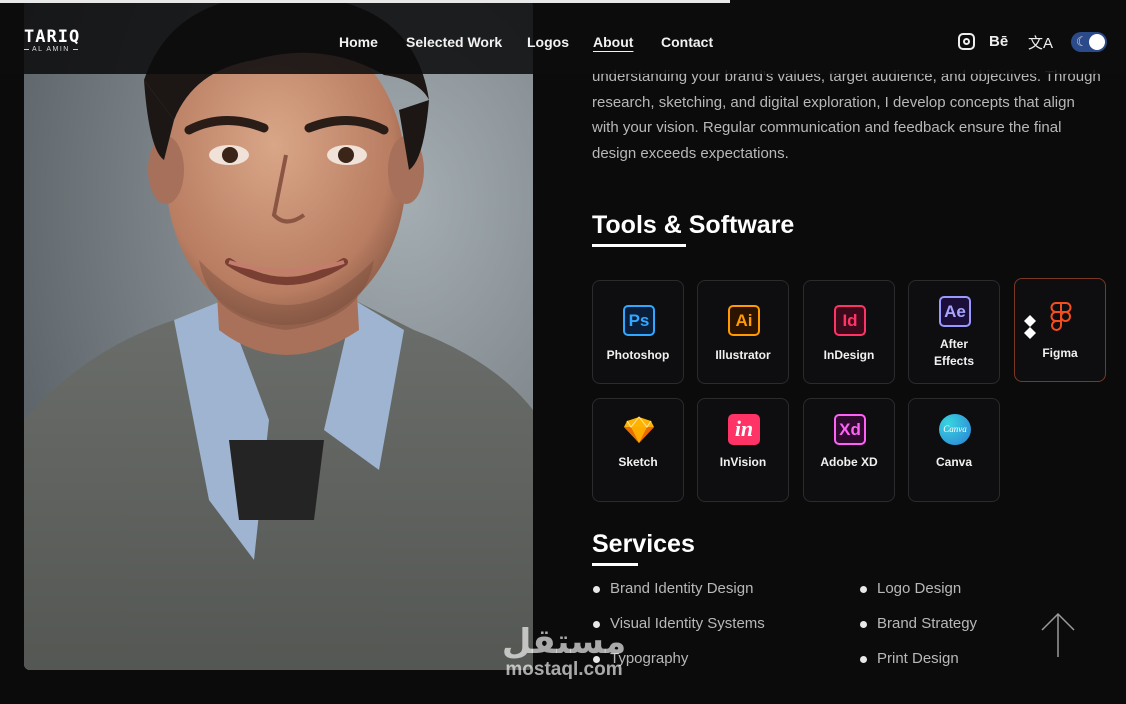  What do you see at coordinates (954, 332) in the screenshot?
I see `tool-card-after-effects: Ae After Effects` at bounding box center [954, 332].